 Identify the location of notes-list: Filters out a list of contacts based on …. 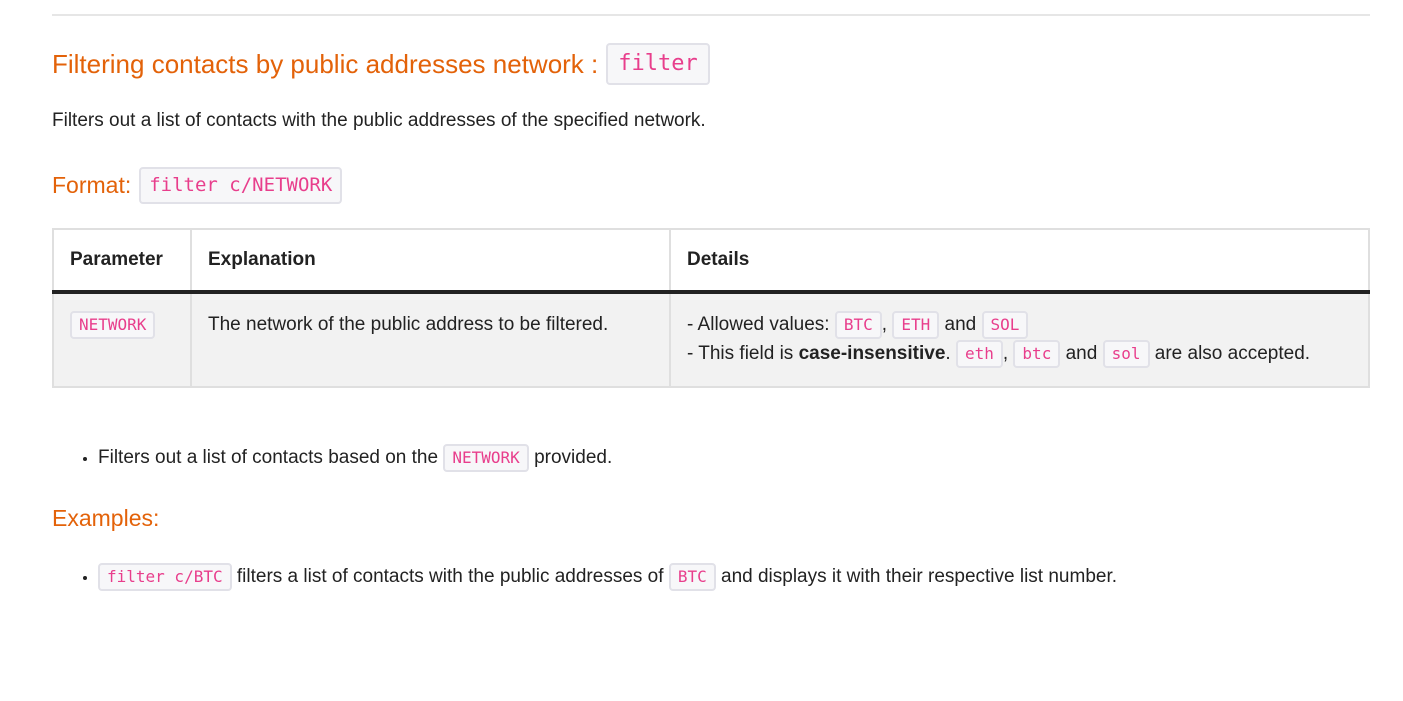
(332, 458).